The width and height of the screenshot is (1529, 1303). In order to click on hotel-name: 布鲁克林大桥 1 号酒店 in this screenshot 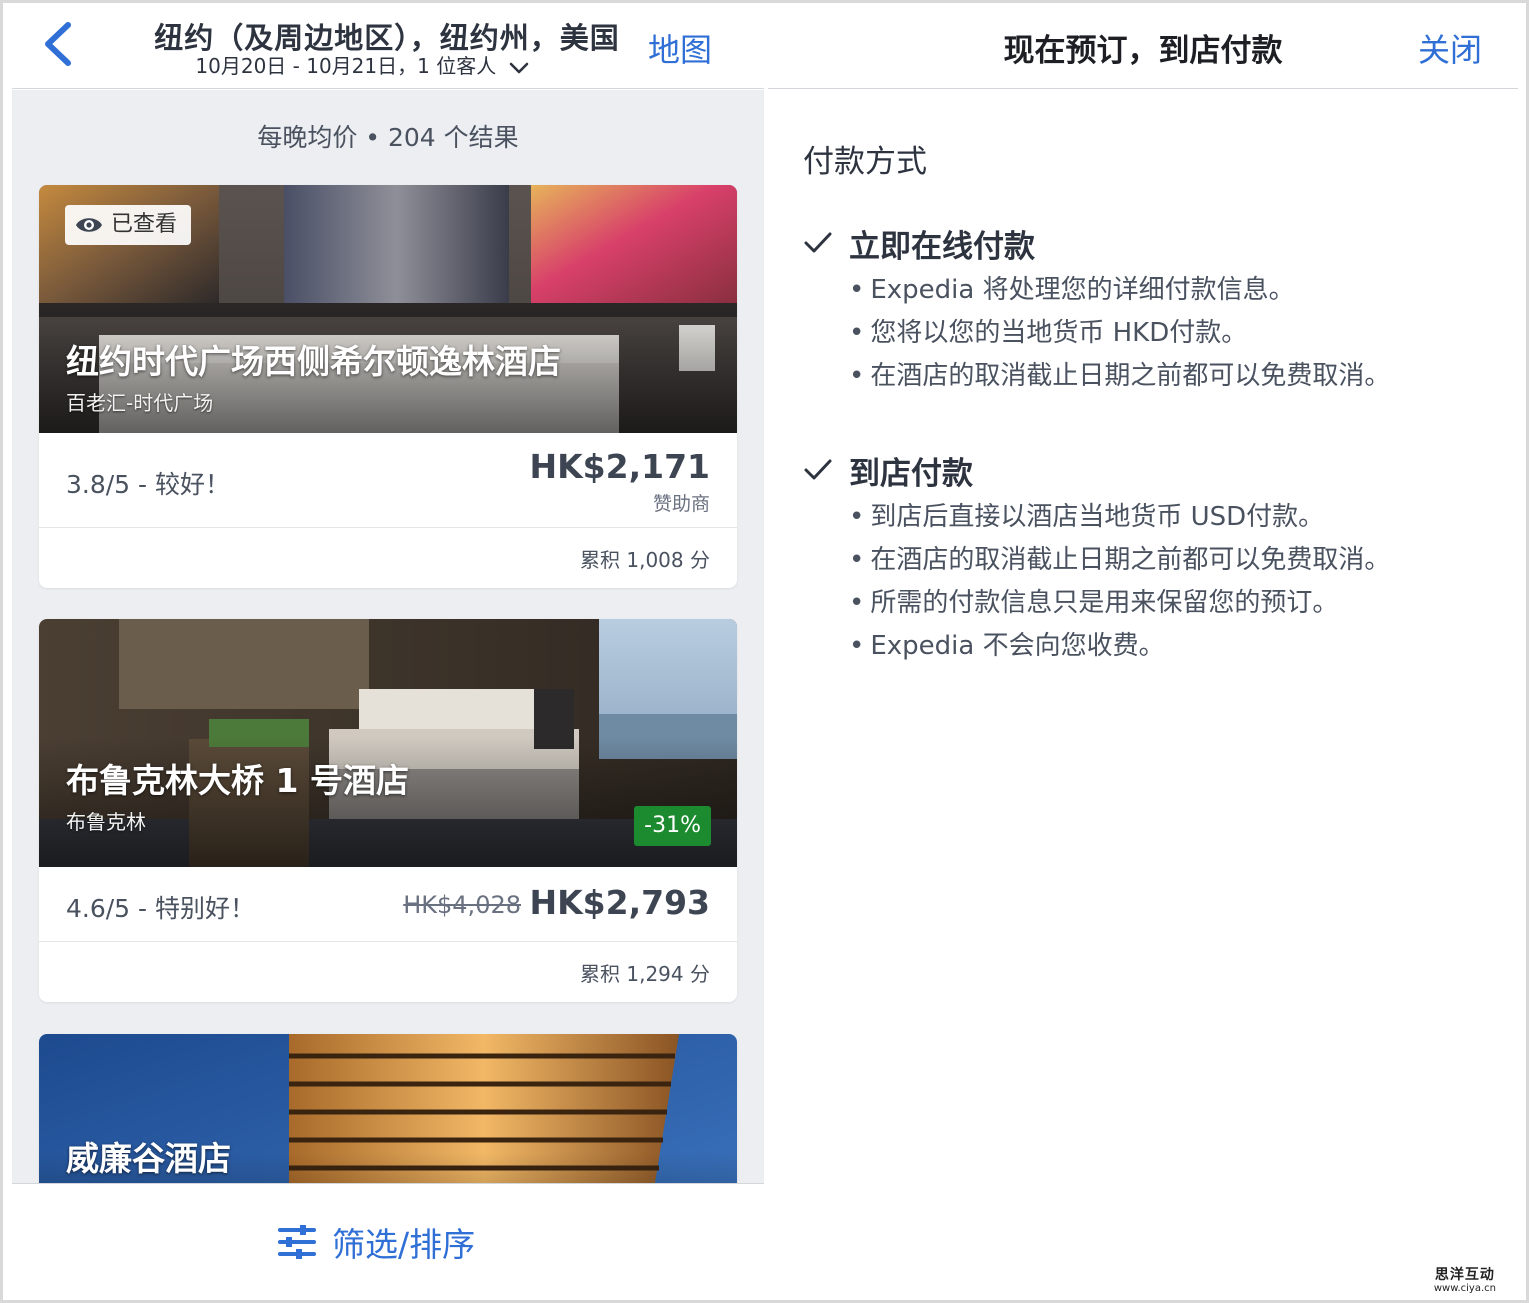, I will do `click(237, 780)`.